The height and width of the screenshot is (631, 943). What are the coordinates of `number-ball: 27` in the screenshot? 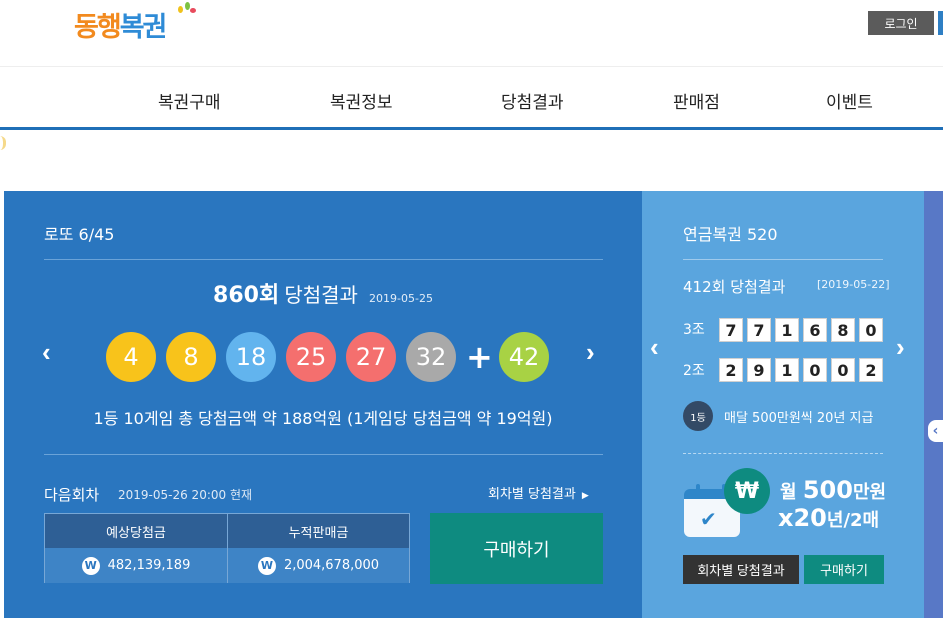 It's located at (371, 357).